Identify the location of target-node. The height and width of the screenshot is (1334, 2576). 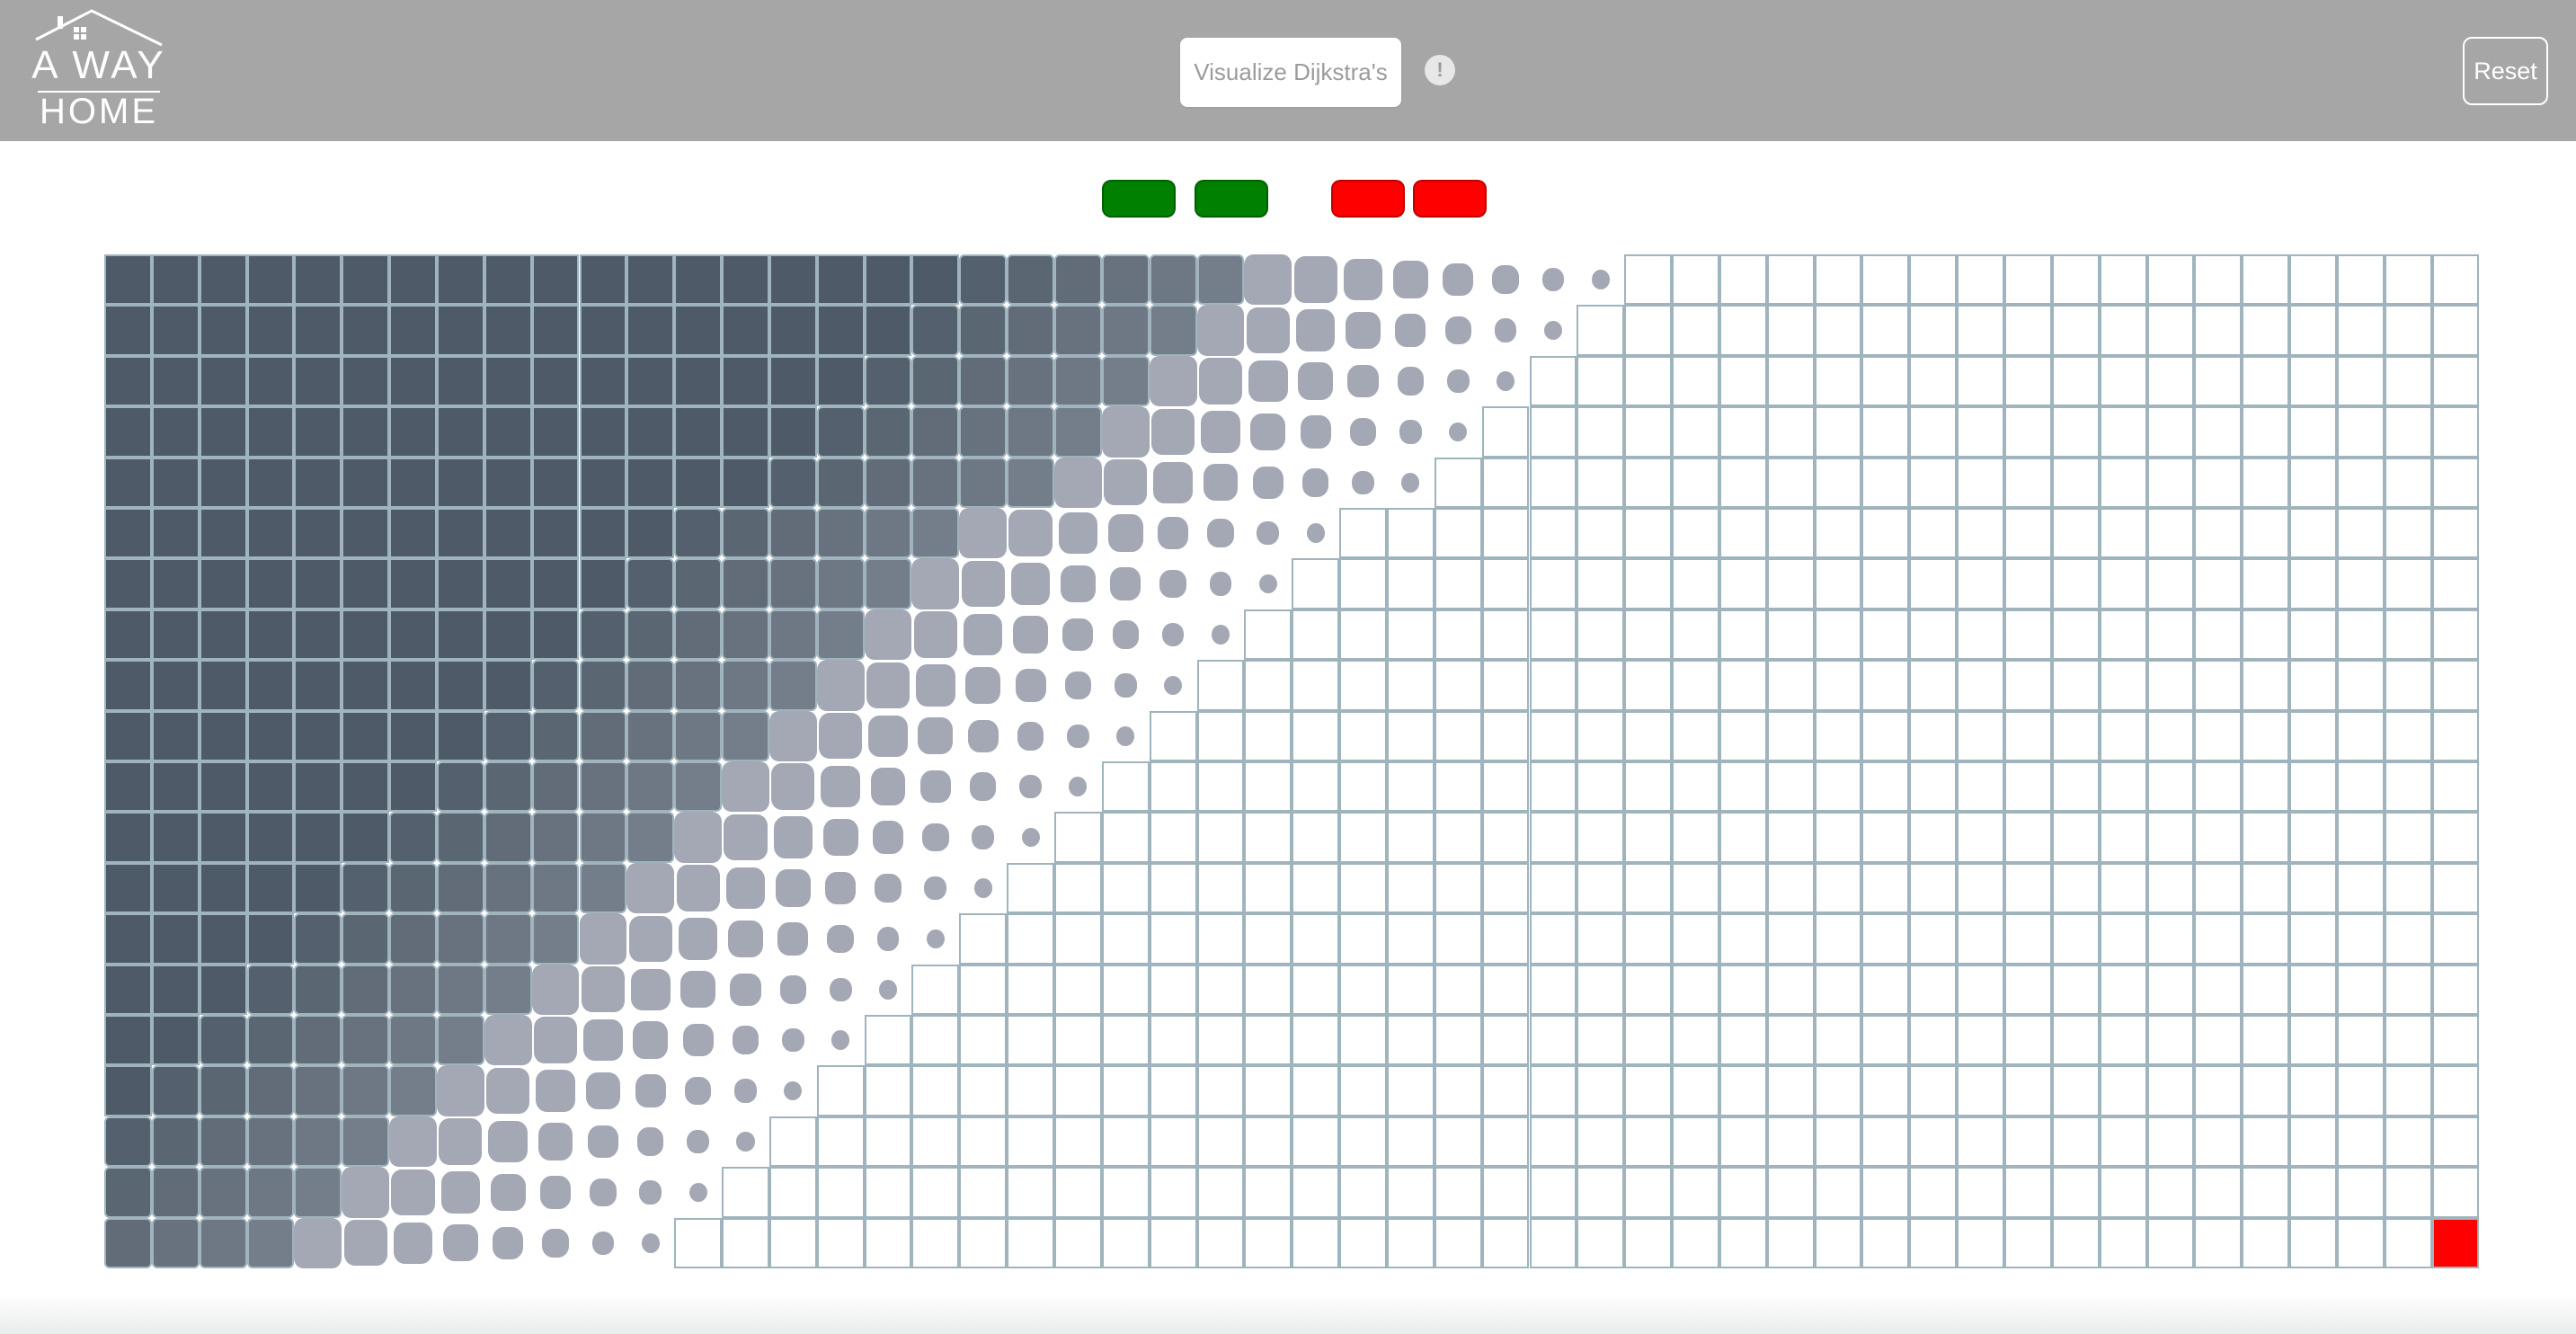
(2455, 1242).